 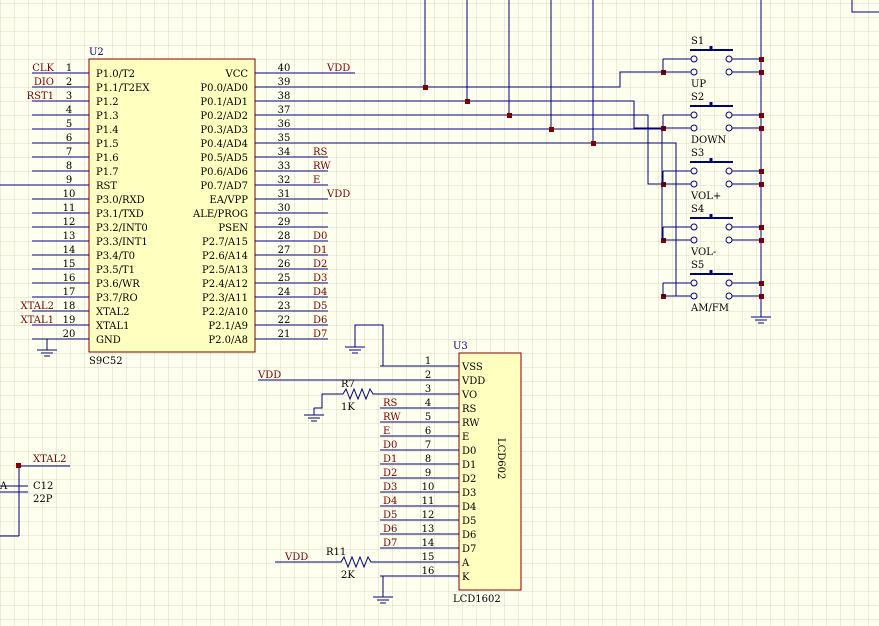 I want to click on u2-pin-name: P0.2/AD2, so click(x=224, y=116).